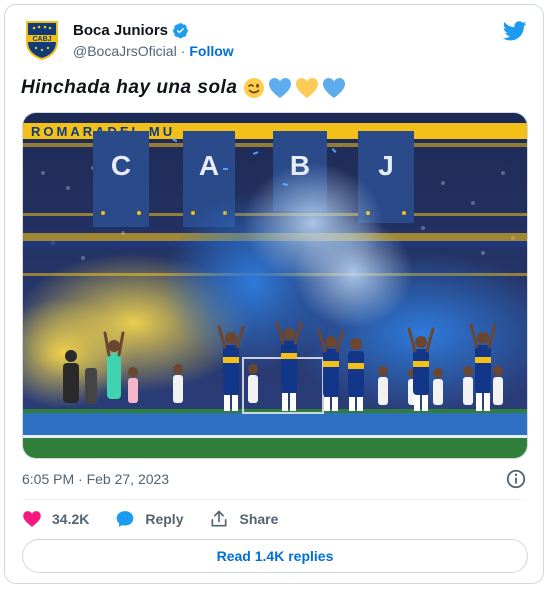  I want to click on share-icon, so click(219, 518).